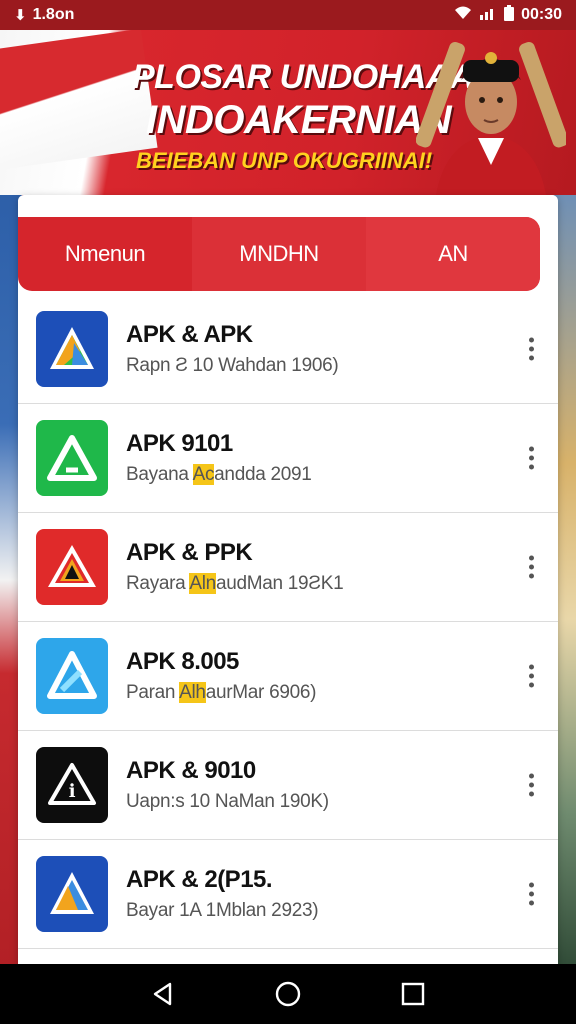  I want to click on apk-black-icon: ℹ, so click(72, 785).